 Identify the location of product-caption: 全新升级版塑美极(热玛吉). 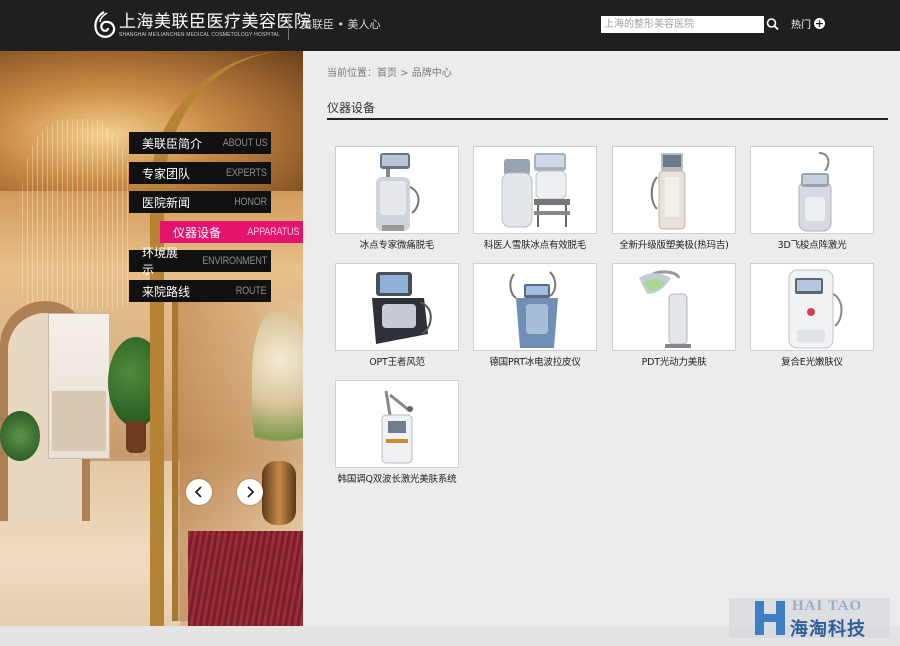
(674, 244).